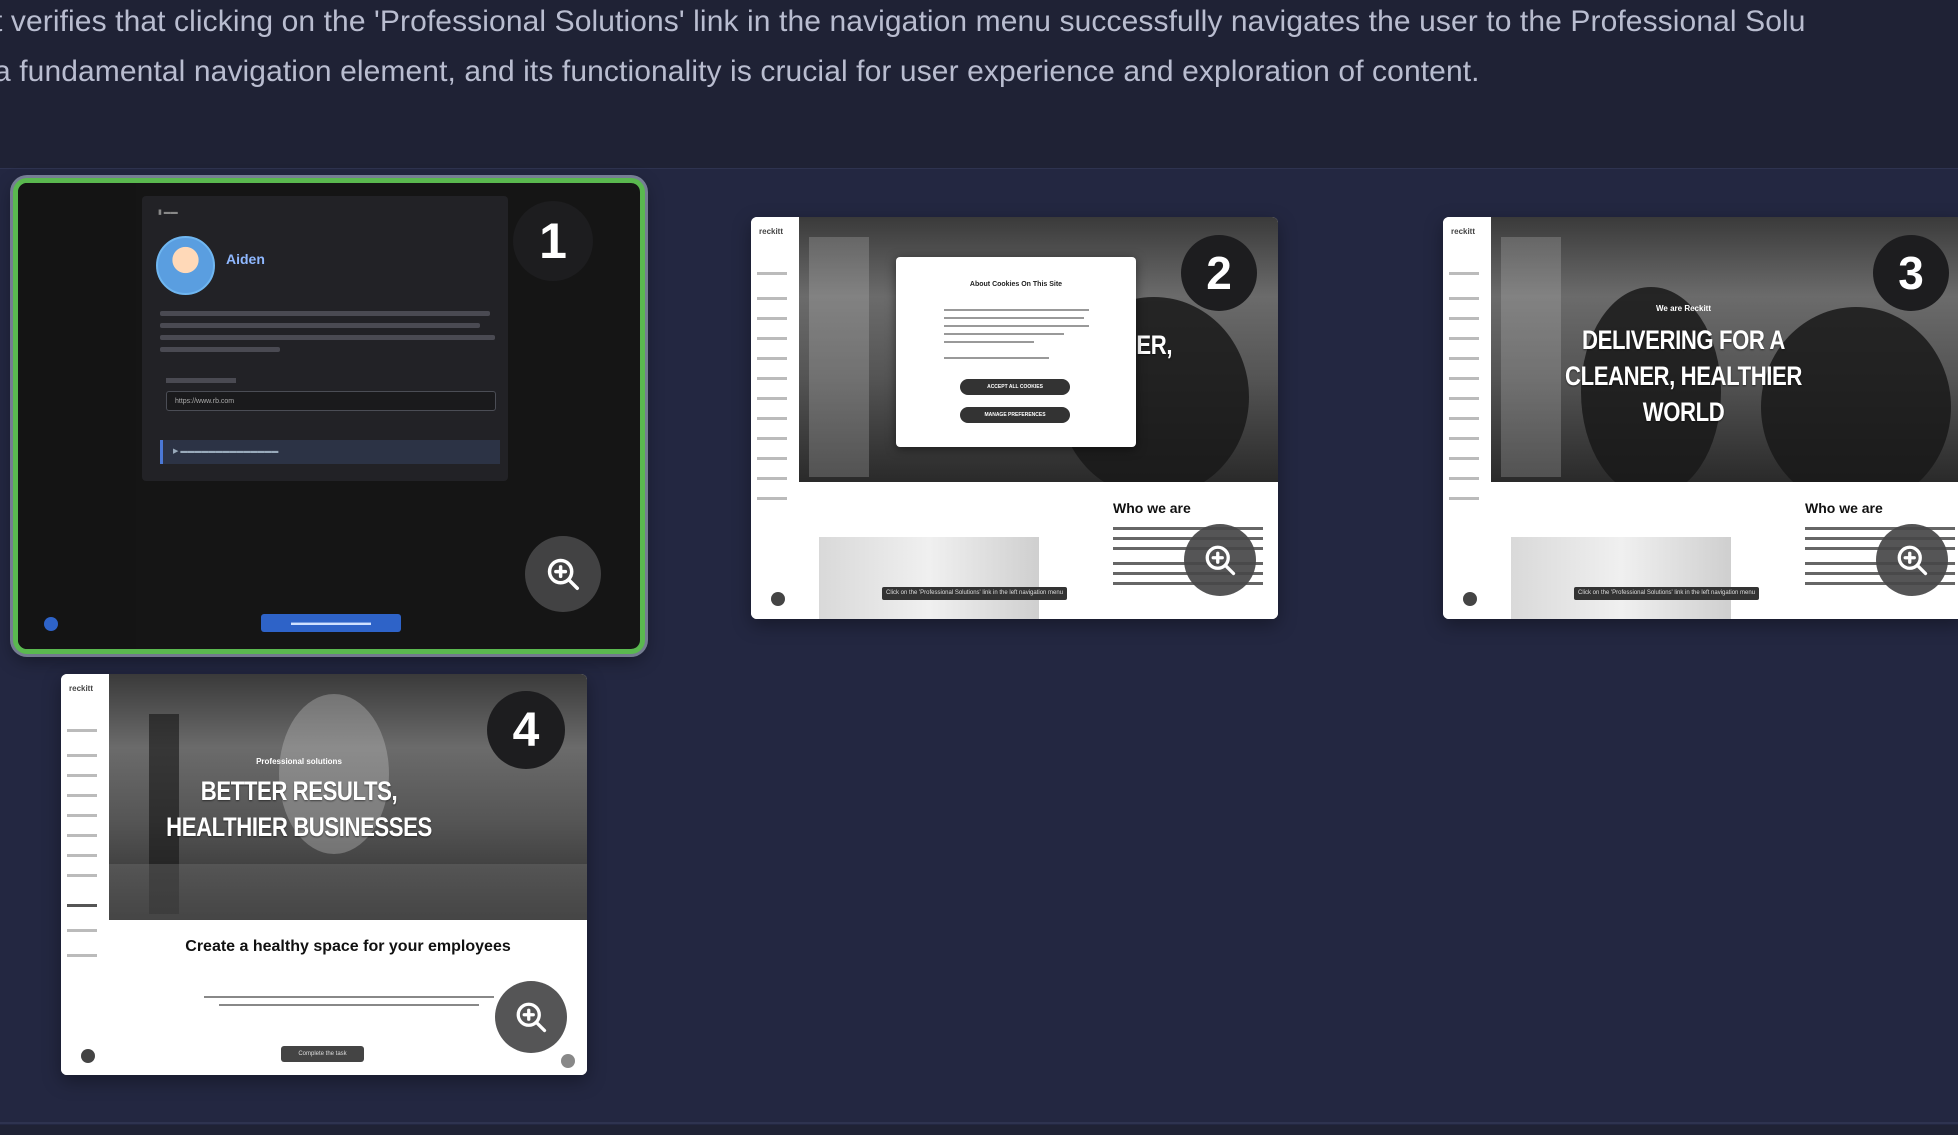 Image resolution: width=1958 pixels, height=1135 pixels. I want to click on step-badge: 1, so click(553, 241).